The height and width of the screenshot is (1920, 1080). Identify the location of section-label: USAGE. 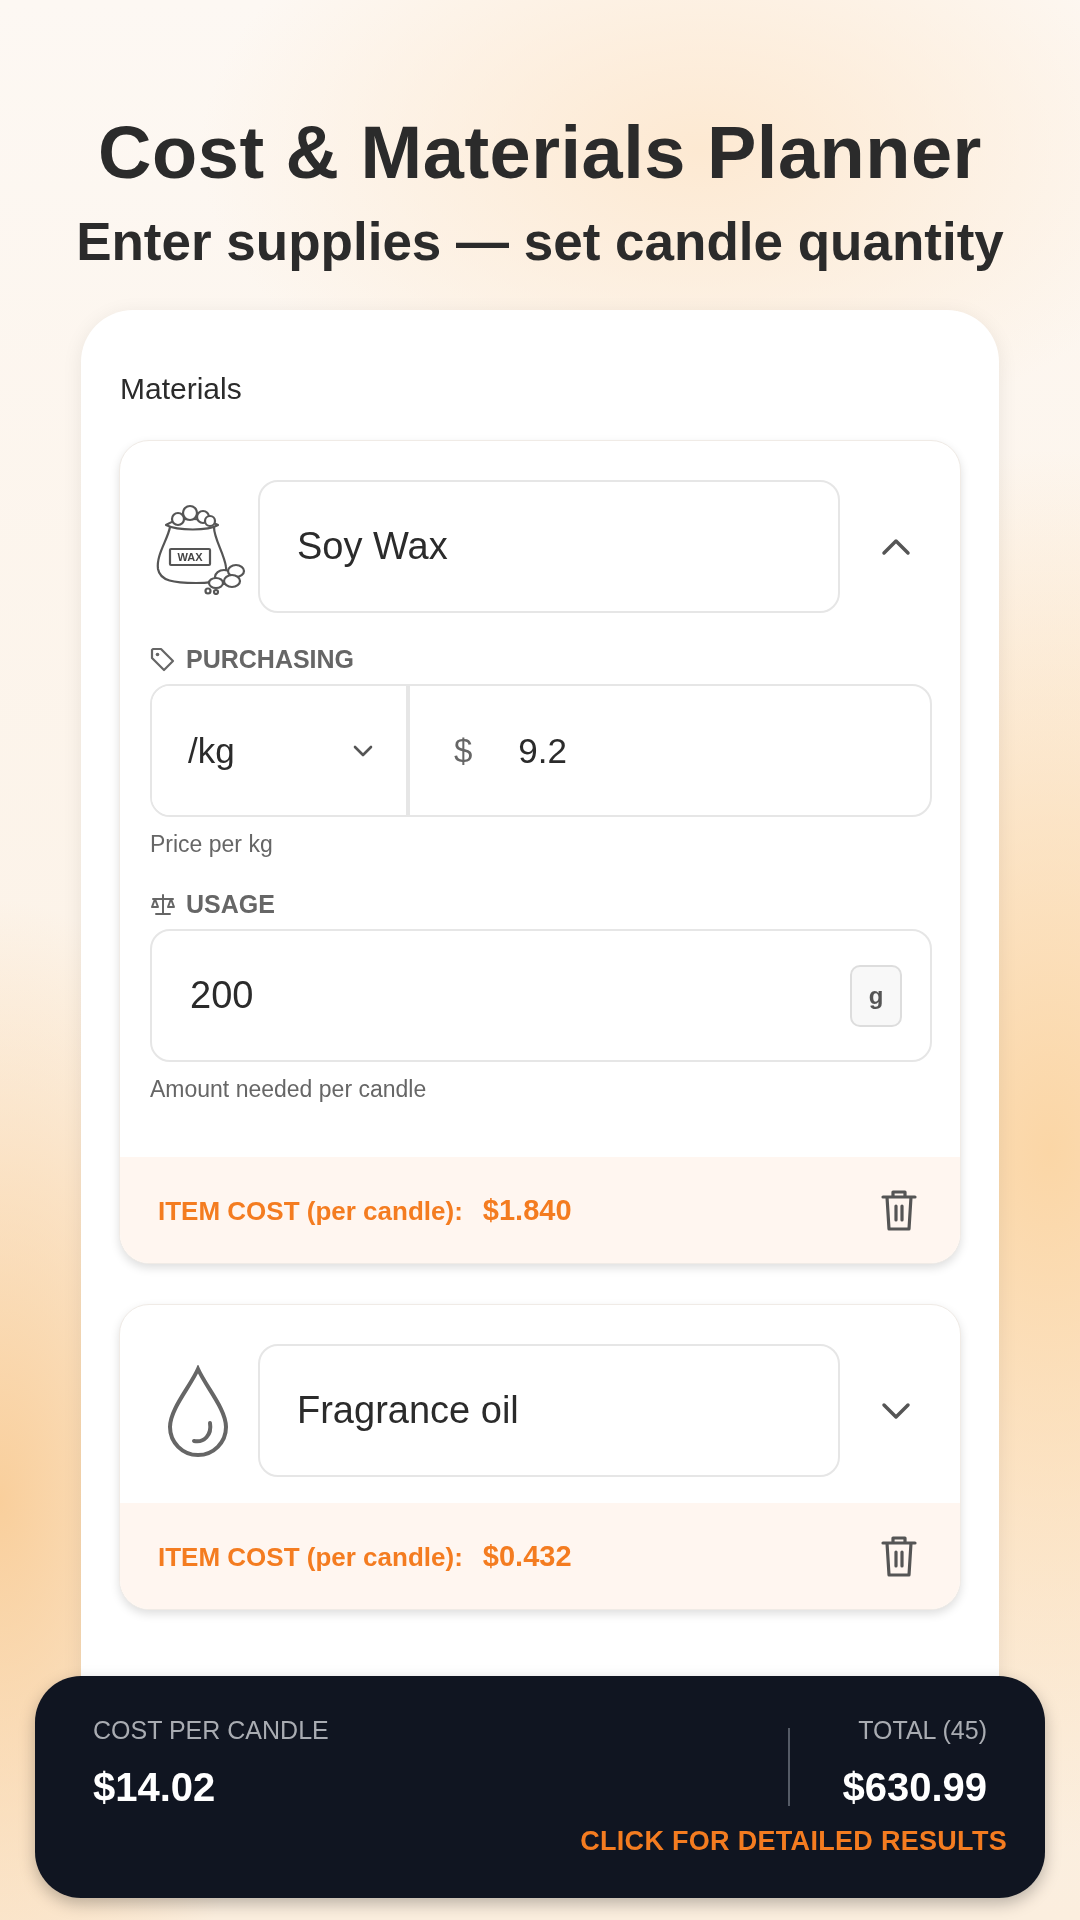
(230, 904).